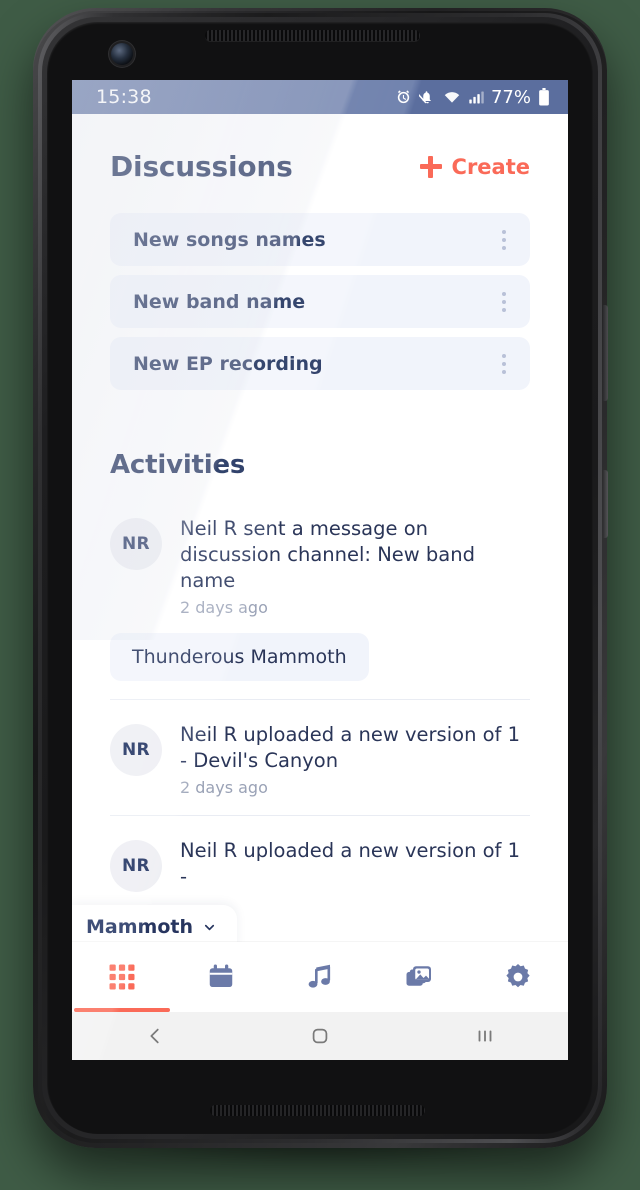 This screenshot has width=640, height=1190. I want to click on tab-grid, so click(121, 977).